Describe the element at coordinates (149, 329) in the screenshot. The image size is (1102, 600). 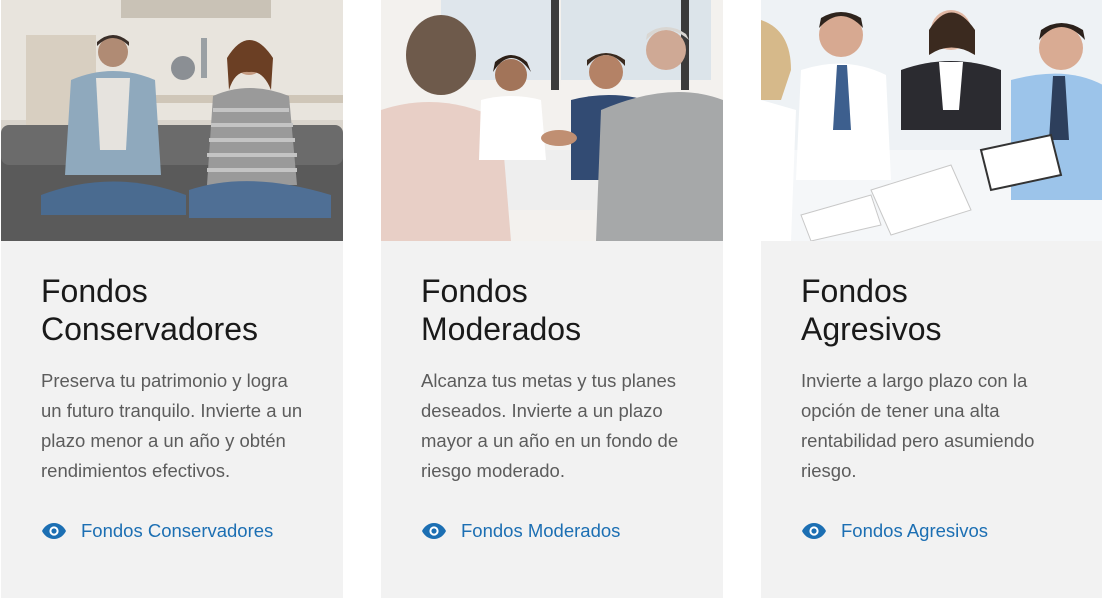
I see `card-title-line2: Conservadores` at that location.